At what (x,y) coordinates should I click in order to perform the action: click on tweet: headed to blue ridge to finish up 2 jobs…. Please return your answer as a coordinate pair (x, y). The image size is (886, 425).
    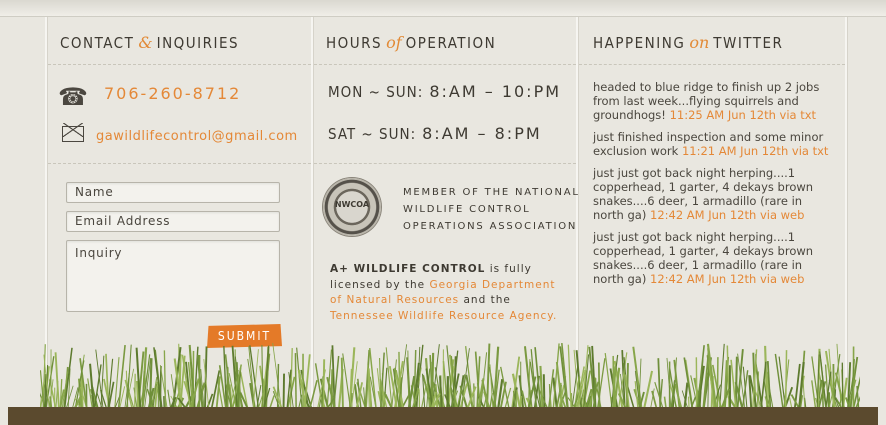
    Looking at the image, I should click on (706, 101).